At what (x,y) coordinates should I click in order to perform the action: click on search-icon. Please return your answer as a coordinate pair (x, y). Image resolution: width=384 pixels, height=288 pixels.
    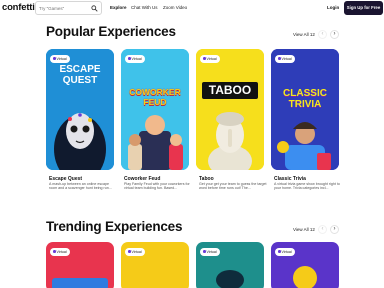
    Looking at the image, I should click on (94, 8).